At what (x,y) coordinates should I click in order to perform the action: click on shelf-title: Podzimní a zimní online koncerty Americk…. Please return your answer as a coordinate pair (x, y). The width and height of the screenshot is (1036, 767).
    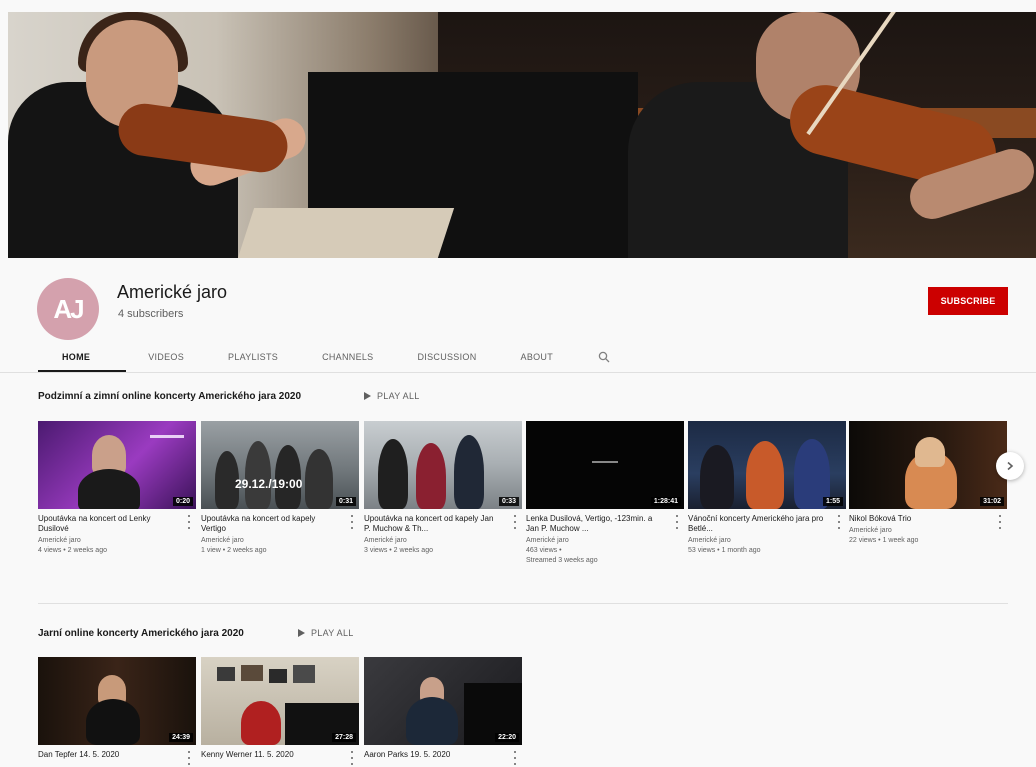
    Looking at the image, I should click on (169, 396).